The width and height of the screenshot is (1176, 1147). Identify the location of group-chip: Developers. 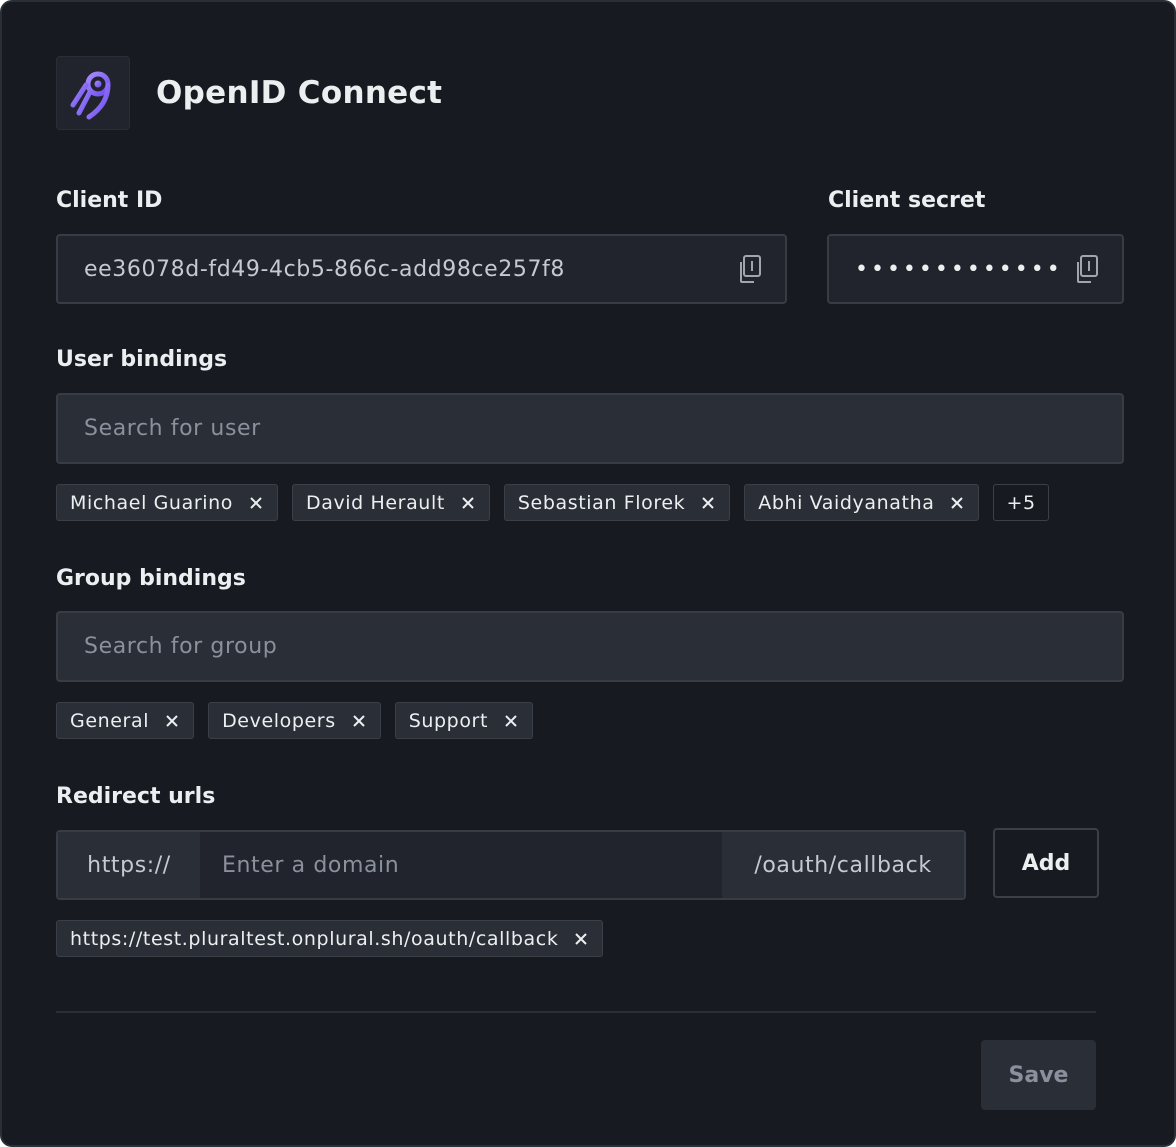
(294, 720).